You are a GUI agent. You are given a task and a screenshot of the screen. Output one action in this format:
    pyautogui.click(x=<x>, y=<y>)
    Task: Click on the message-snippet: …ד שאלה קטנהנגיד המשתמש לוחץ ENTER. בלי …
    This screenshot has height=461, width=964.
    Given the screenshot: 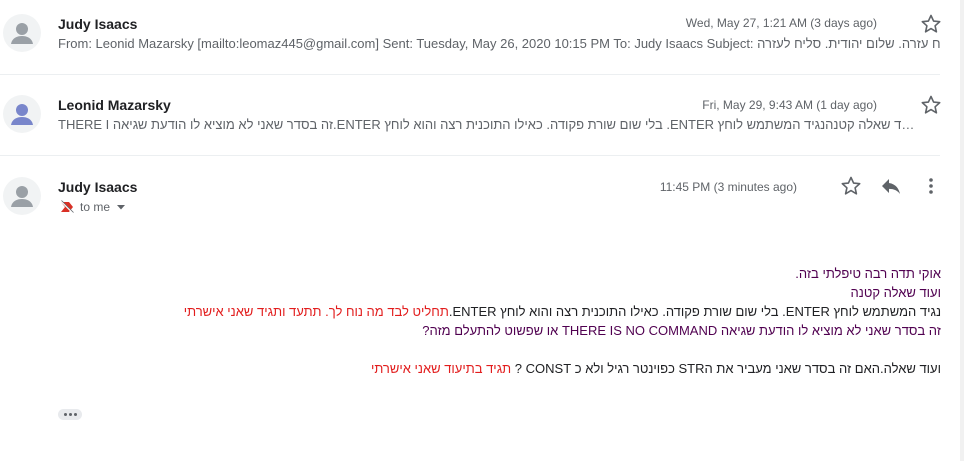 What is the action you would take?
    pyautogui.click(x=499, y=124)
    